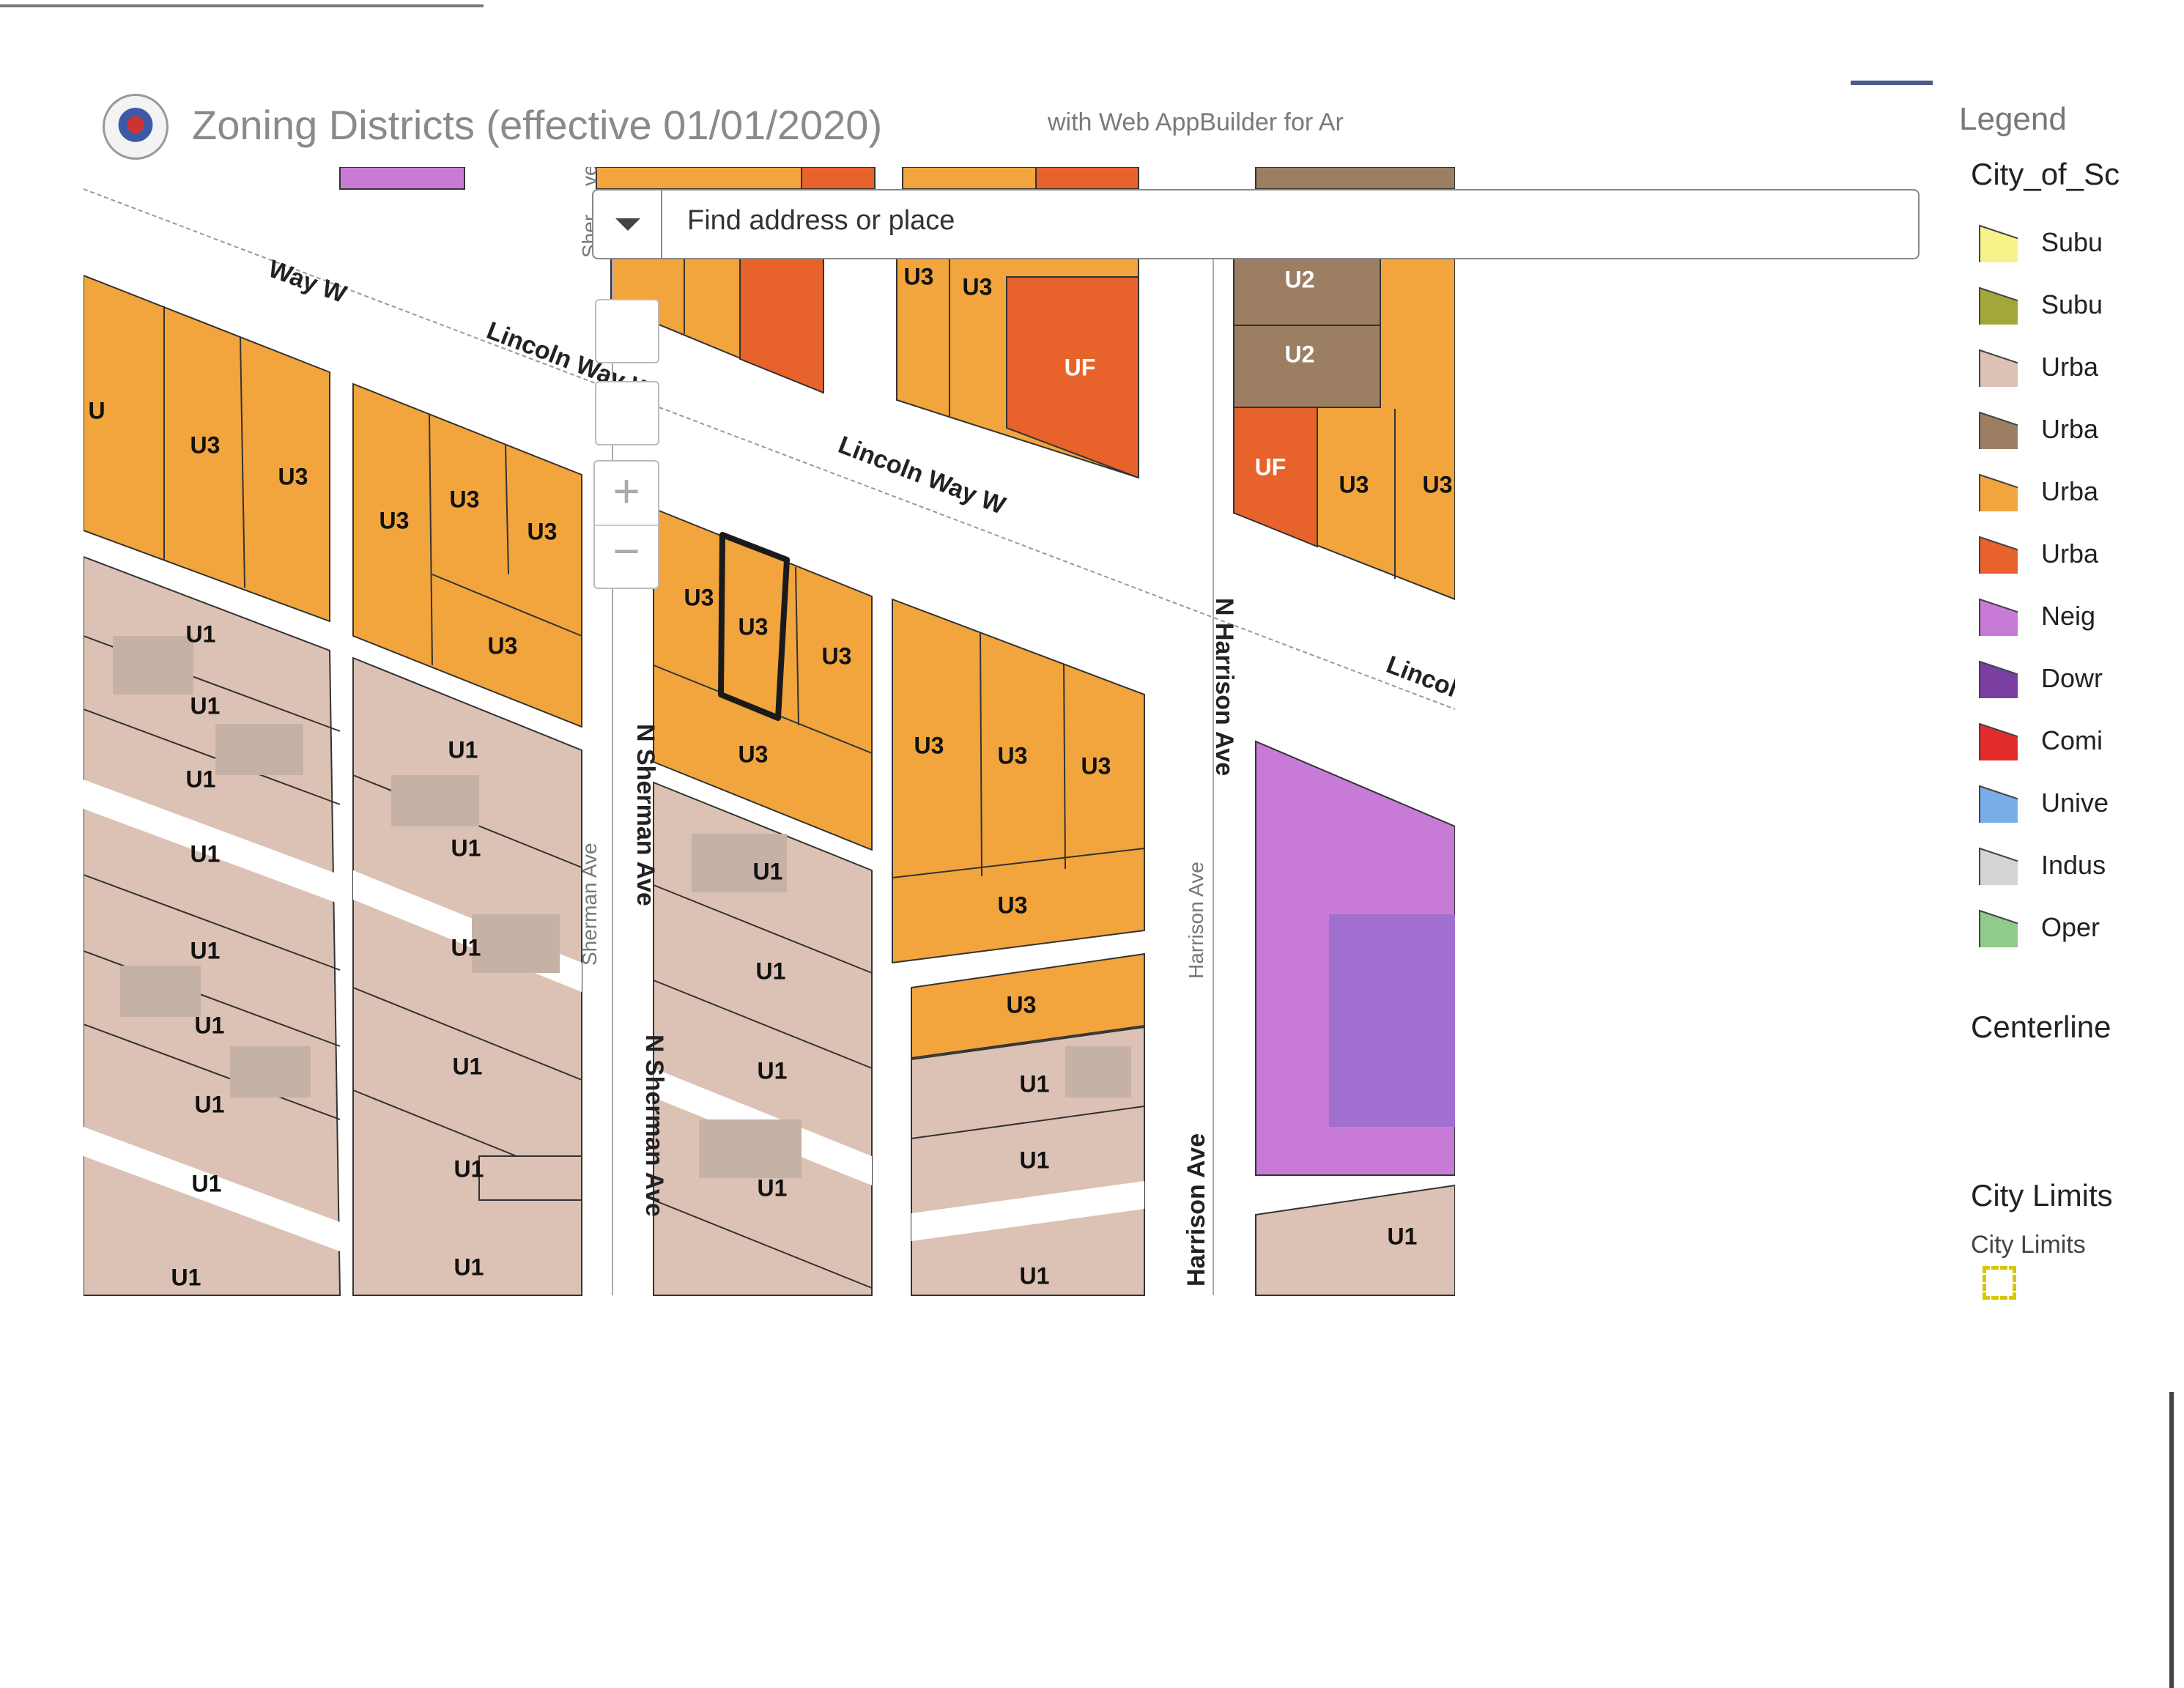  What do you see at coordinates (2070, 927) in the screenshot?
I see `legend-item-label: Oper` at bounding box center [2070, 927].